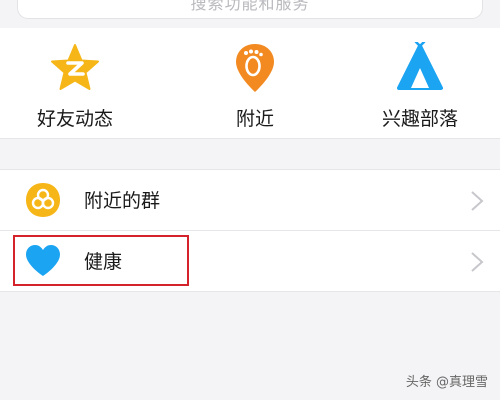 The width and height of the screenshot is (500, 400). What do you see at coordinates (254, 119) in the screenshot?
I see `quick-action-label: 附近` at bounding box center [254, 119].